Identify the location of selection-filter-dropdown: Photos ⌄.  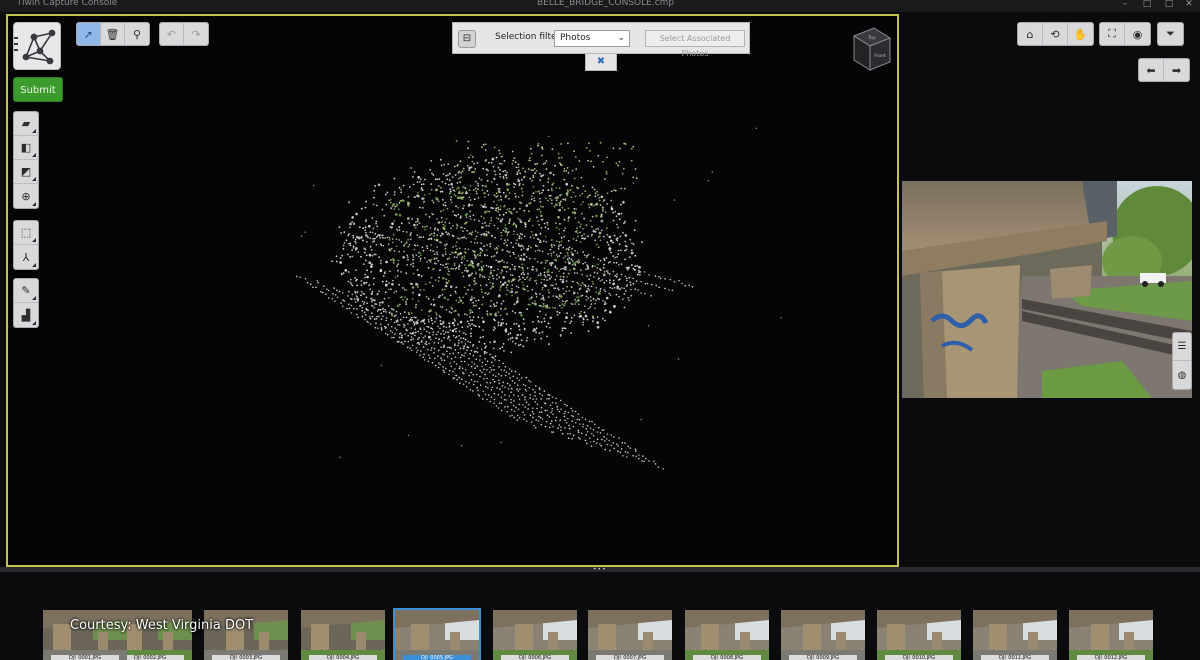
(592, 38).